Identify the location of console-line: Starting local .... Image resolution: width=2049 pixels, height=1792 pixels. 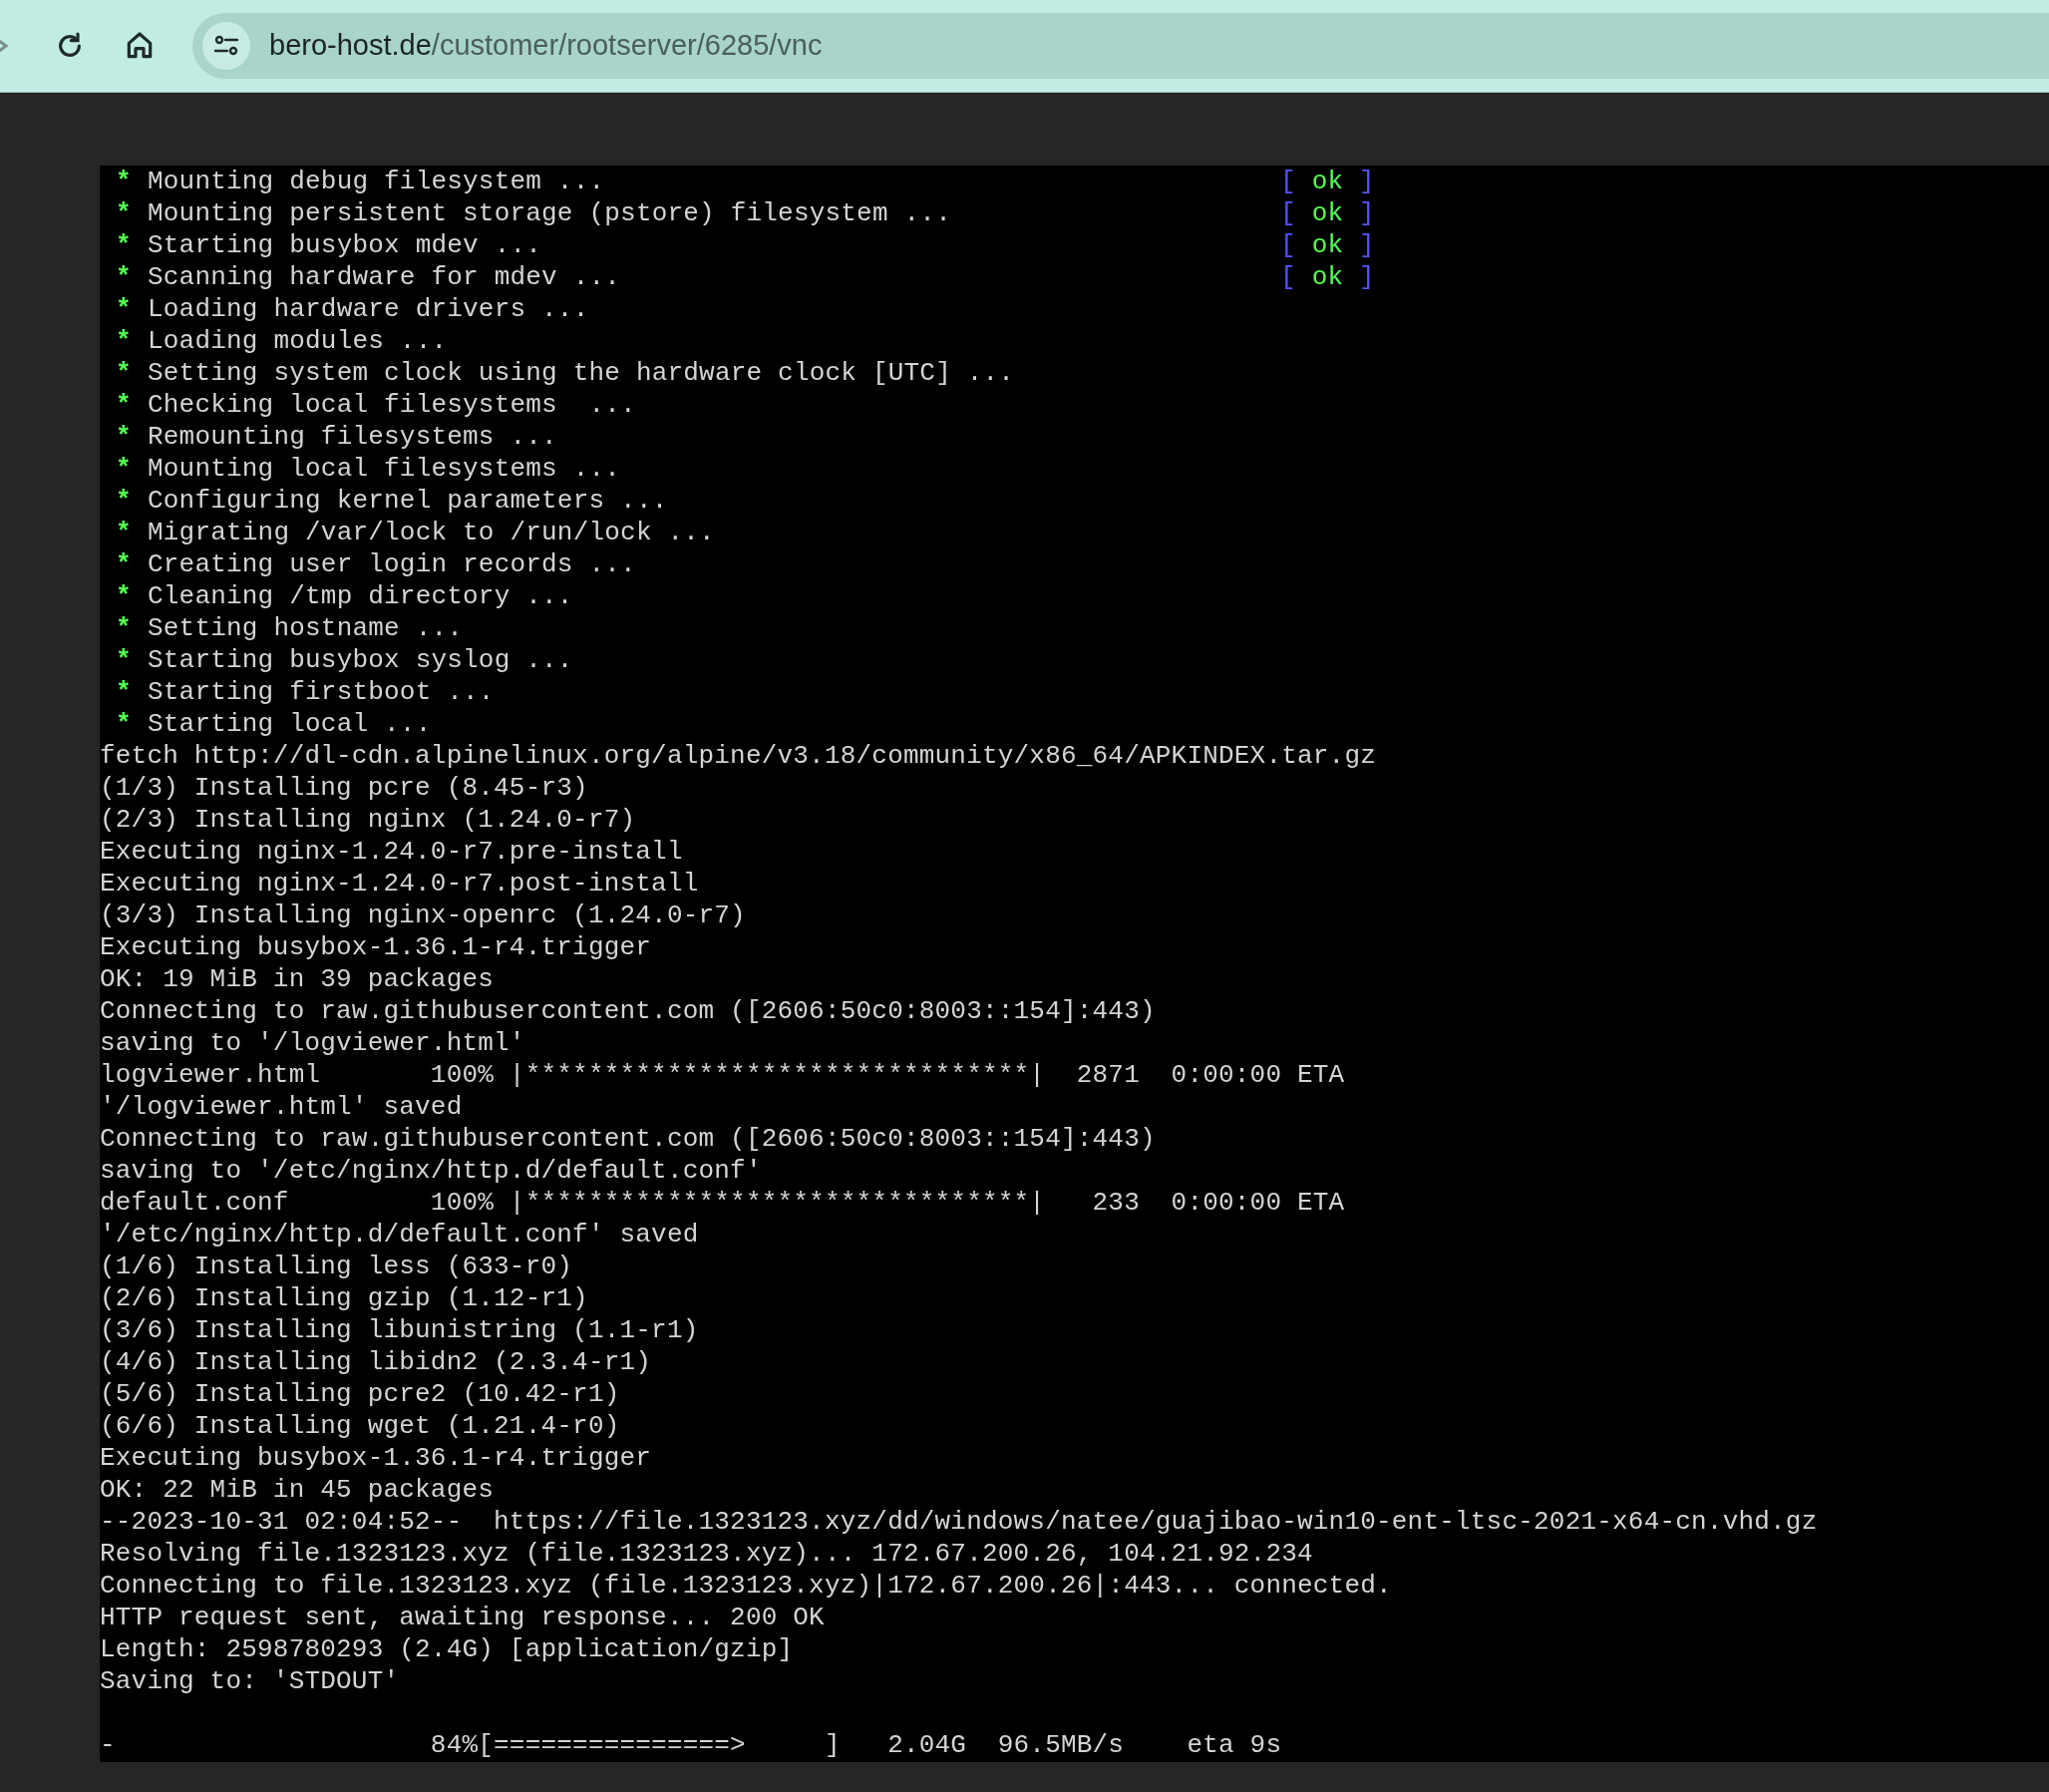
(290, 724).